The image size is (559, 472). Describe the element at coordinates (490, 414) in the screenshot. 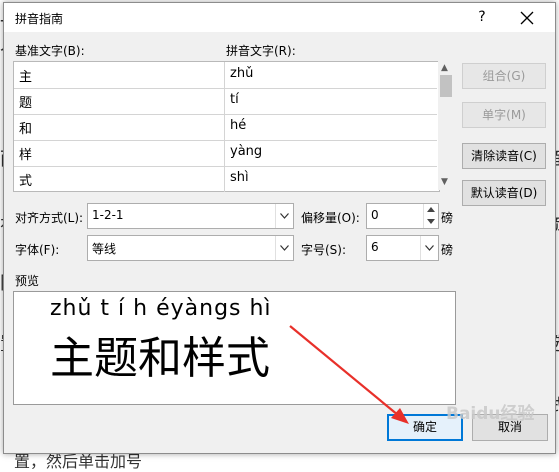

I see `baidu-watermark: Baidu经验` at that location.